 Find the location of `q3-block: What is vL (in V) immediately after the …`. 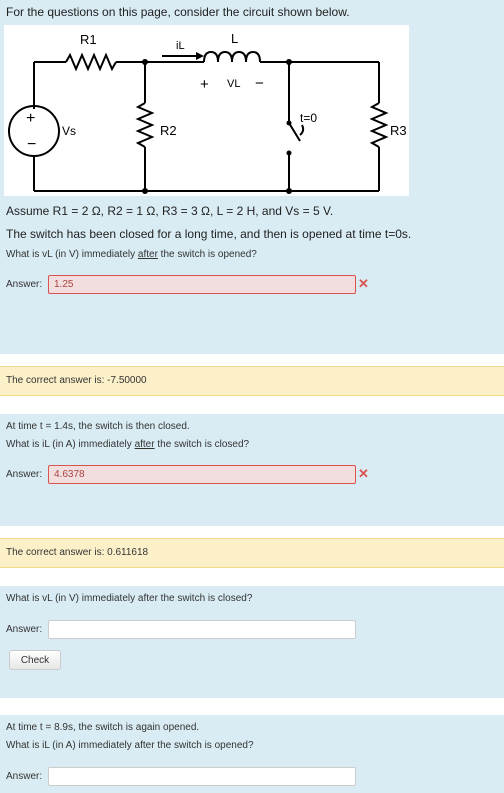

q3-block: What is vL (in V) immediately after the … is located at coordinates (252, 642).